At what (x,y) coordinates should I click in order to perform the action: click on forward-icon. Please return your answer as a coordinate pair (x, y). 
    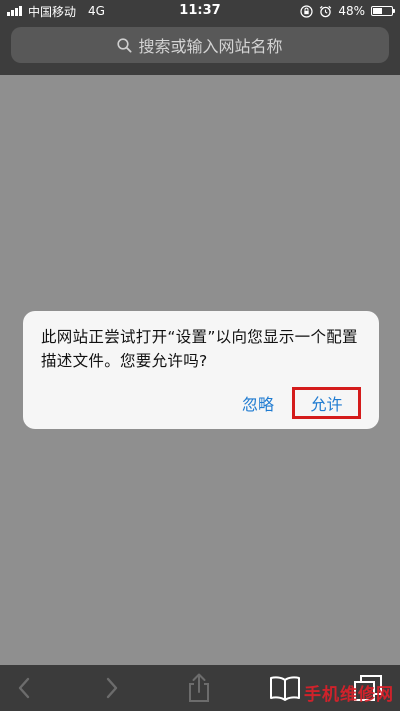
    Looking at the image, I should click on (112, 688).